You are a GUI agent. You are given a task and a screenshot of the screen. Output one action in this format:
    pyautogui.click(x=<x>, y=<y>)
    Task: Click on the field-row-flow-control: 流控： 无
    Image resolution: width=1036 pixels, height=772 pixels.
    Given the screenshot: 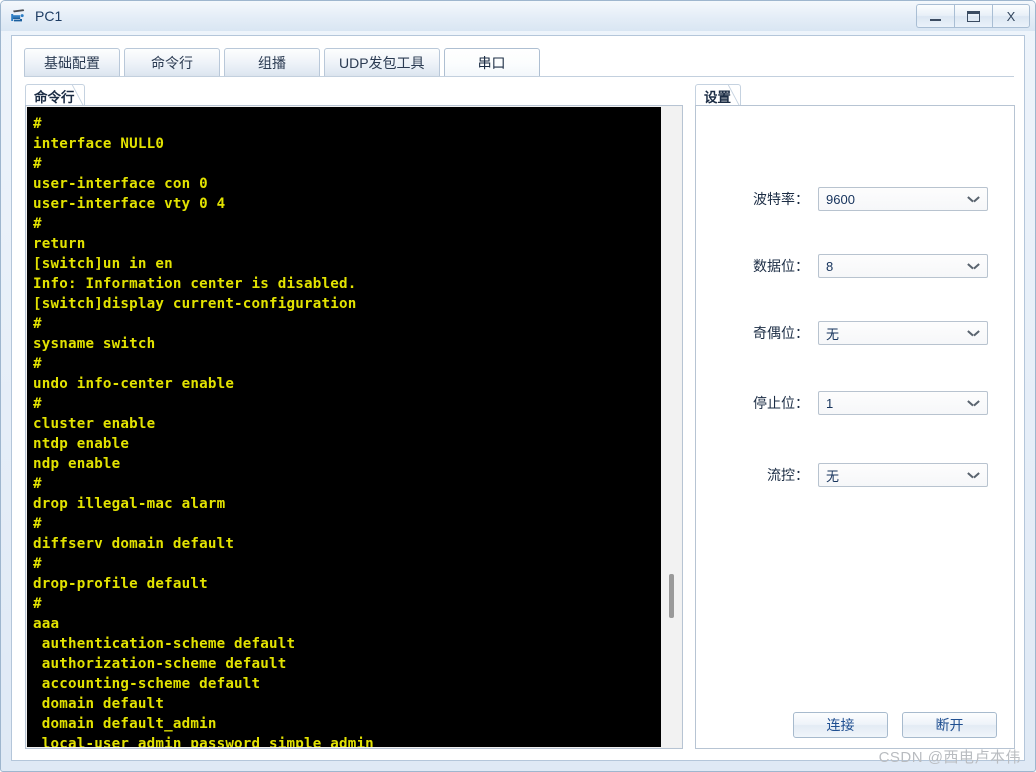 What is the action you would take?
    pyautogui.click(x=856, y=475)
    